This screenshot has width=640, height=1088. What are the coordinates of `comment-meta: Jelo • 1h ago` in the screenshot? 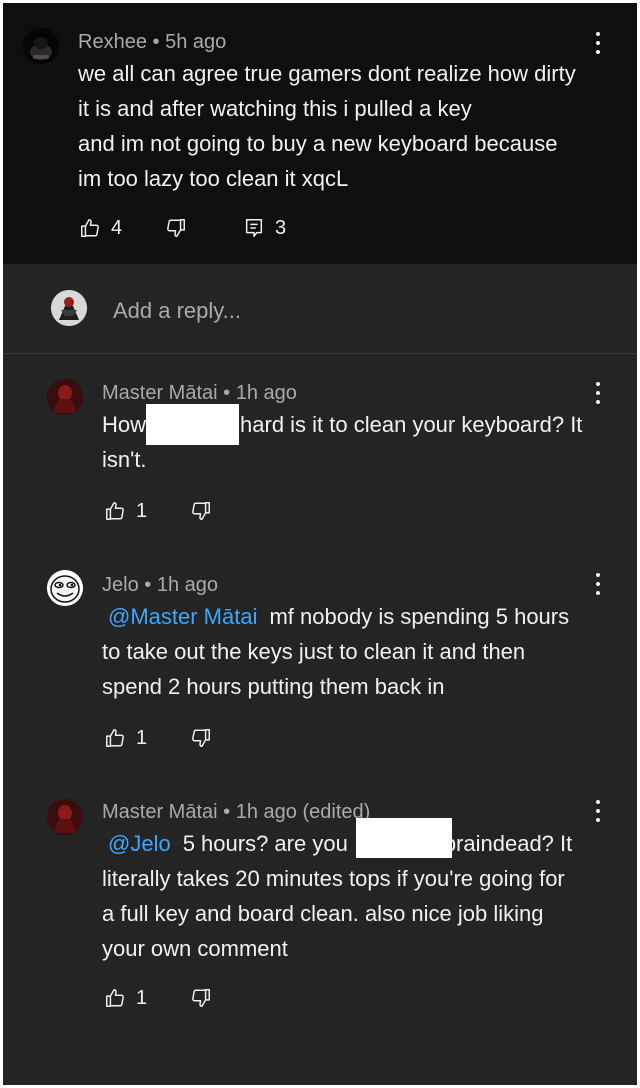 It's located at (160, 585).